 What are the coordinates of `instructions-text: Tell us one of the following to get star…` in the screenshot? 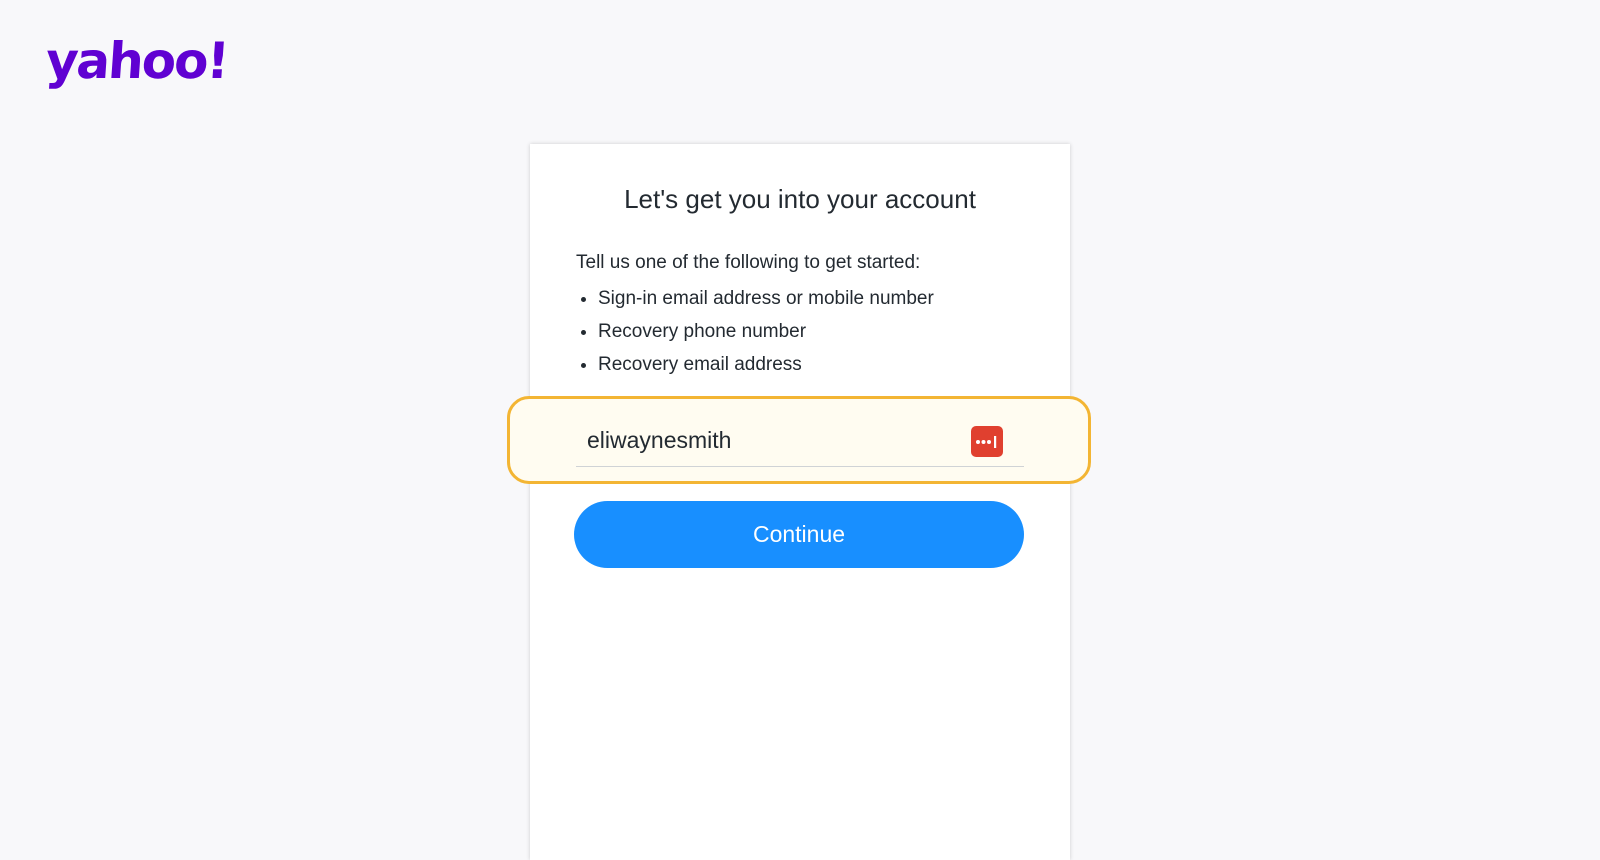 It's located at (748, 262).